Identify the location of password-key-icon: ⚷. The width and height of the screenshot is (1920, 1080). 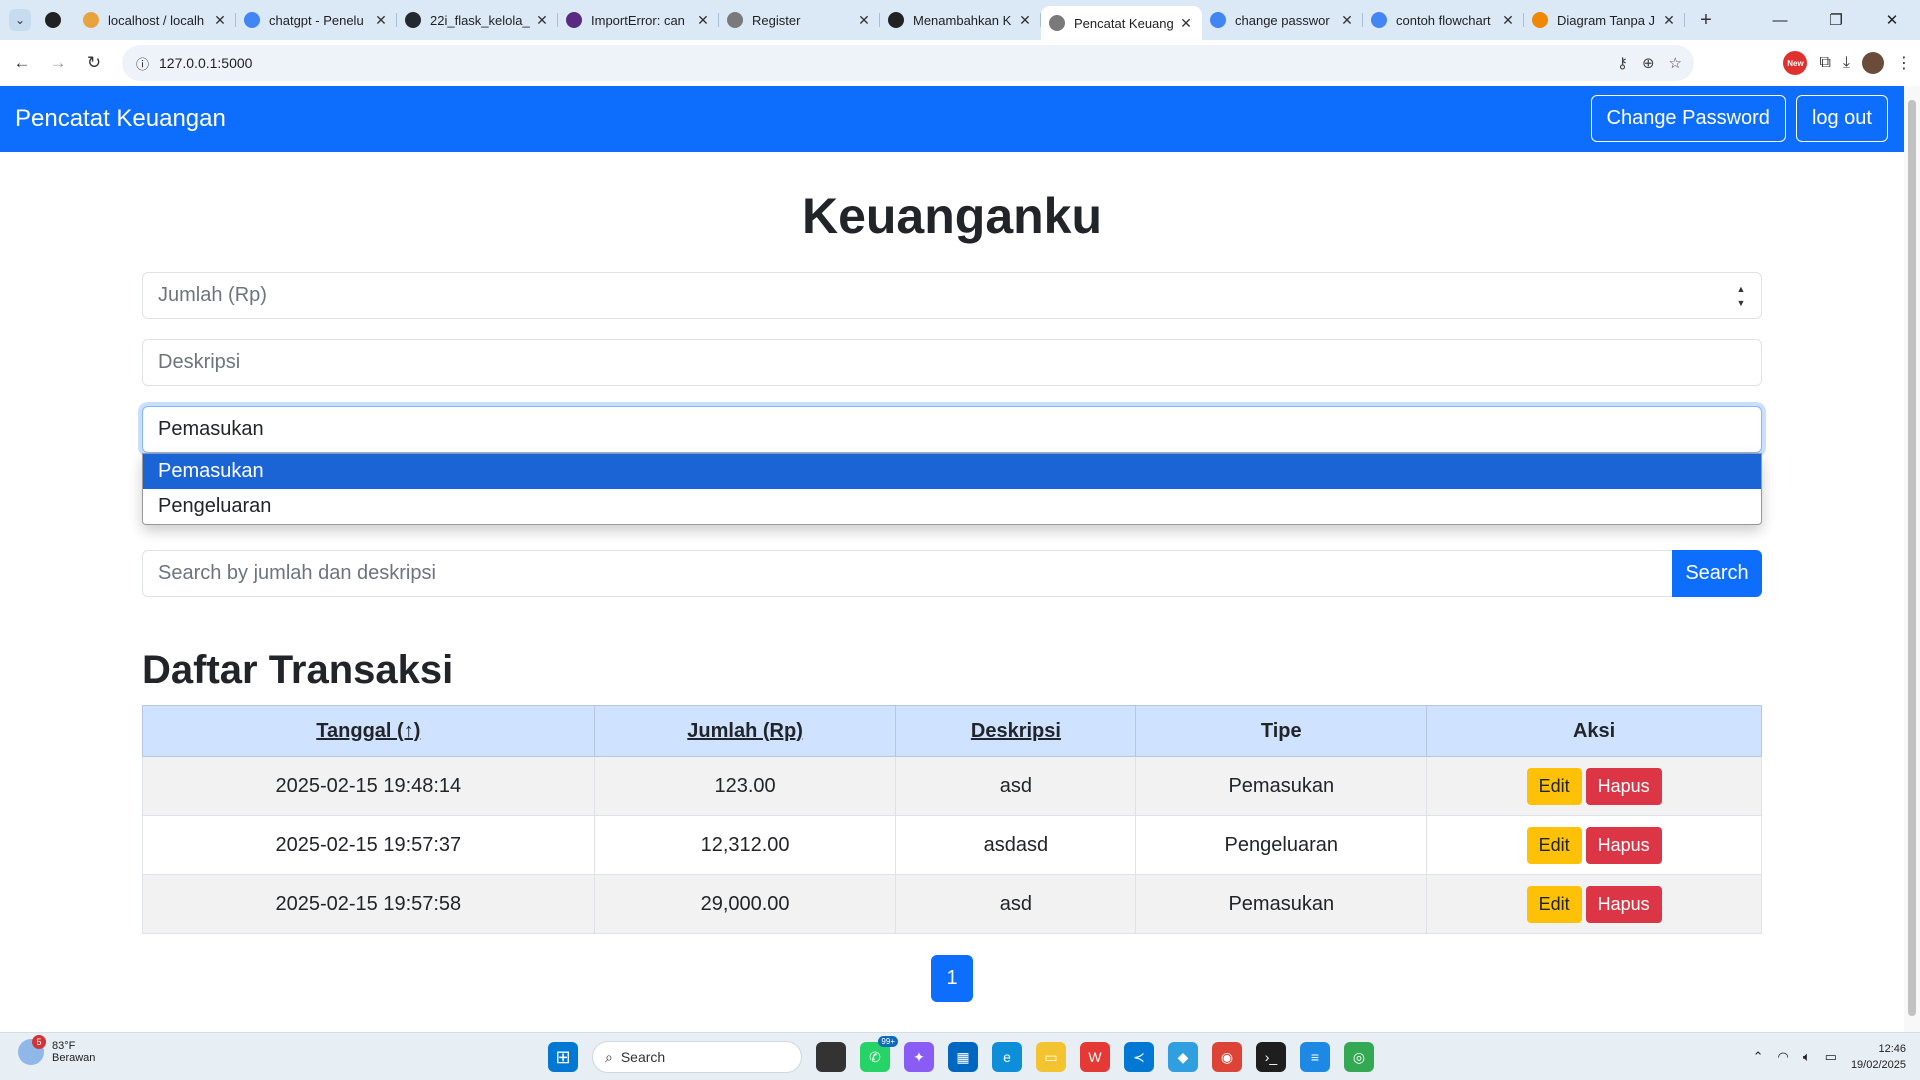
(1622, 63).